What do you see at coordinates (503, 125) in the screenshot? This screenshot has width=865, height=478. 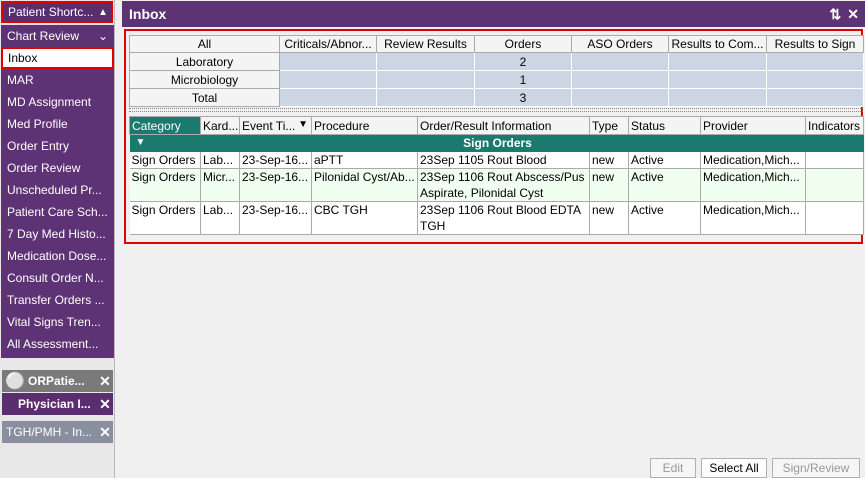 I see `col-order-info: Order/Result Information` at bounding box center [503, 125].